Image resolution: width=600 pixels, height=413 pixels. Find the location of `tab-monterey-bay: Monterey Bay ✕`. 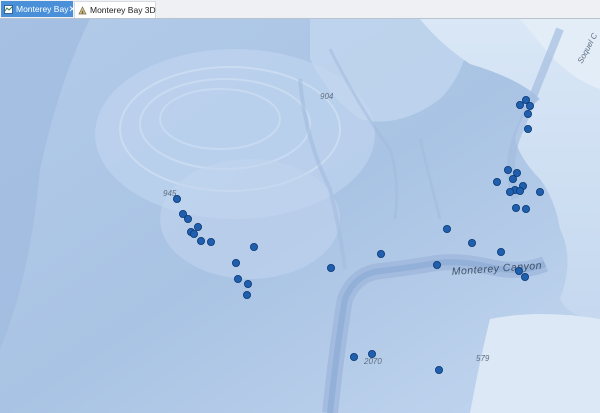

tab-monterey-bay: Monterey Bay ✕ is located at coordinates (38, 9).